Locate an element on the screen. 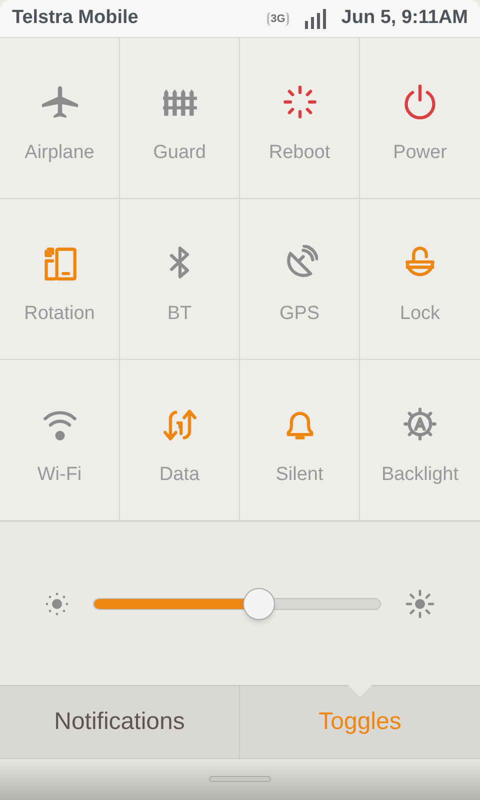  toggle-label: Airplane is located at coordinates (59, 153).